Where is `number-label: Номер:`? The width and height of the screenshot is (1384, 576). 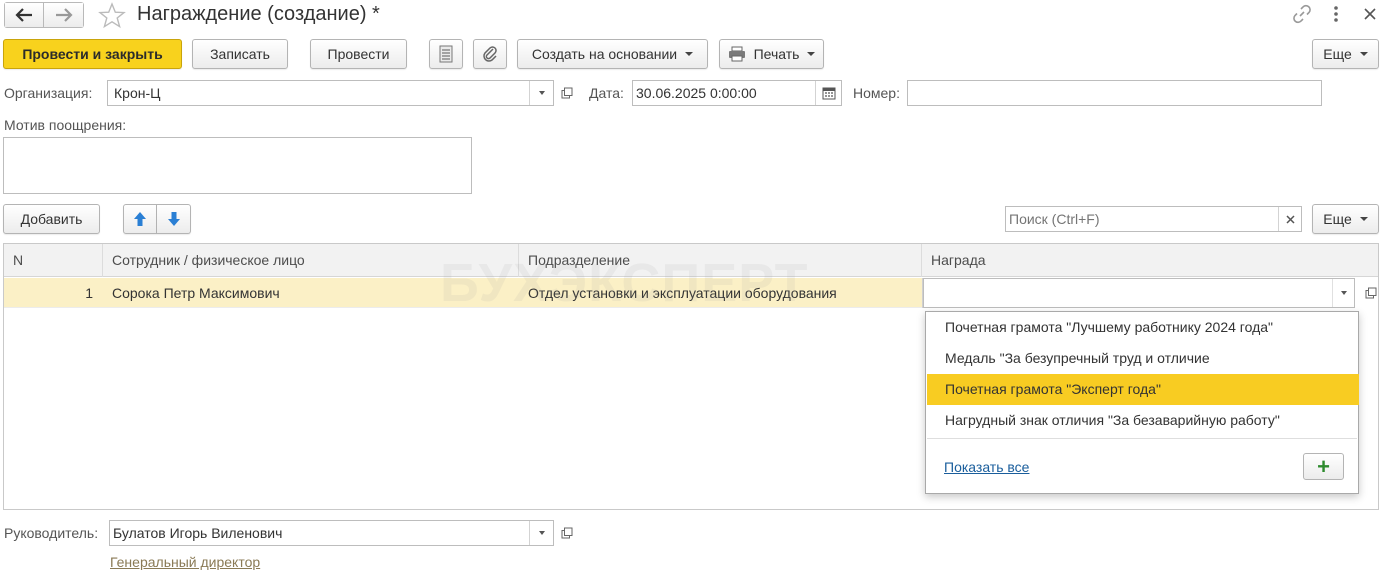
number-label: Номер: is located at coordinates (876, 93).